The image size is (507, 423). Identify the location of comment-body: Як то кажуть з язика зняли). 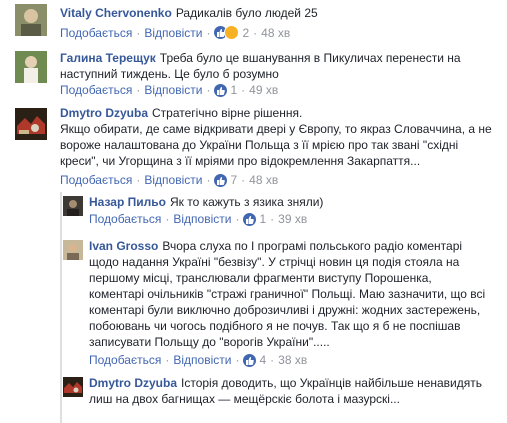
(246, 202).